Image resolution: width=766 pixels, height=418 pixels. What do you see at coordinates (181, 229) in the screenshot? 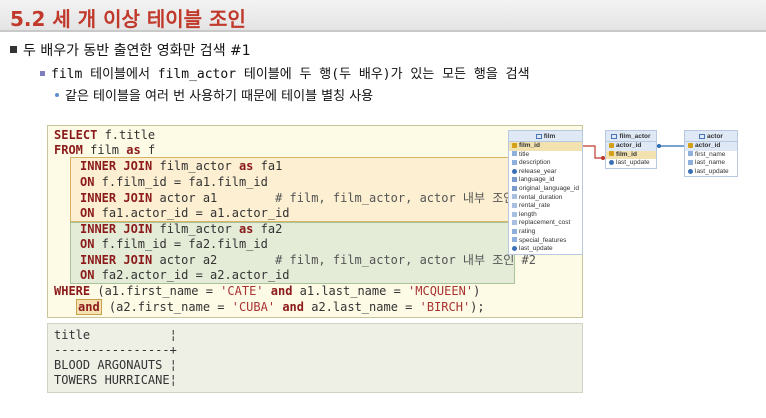
I see `sql-line: INNER JOIN film_actor as fa2` at bounding box center [181, 229].